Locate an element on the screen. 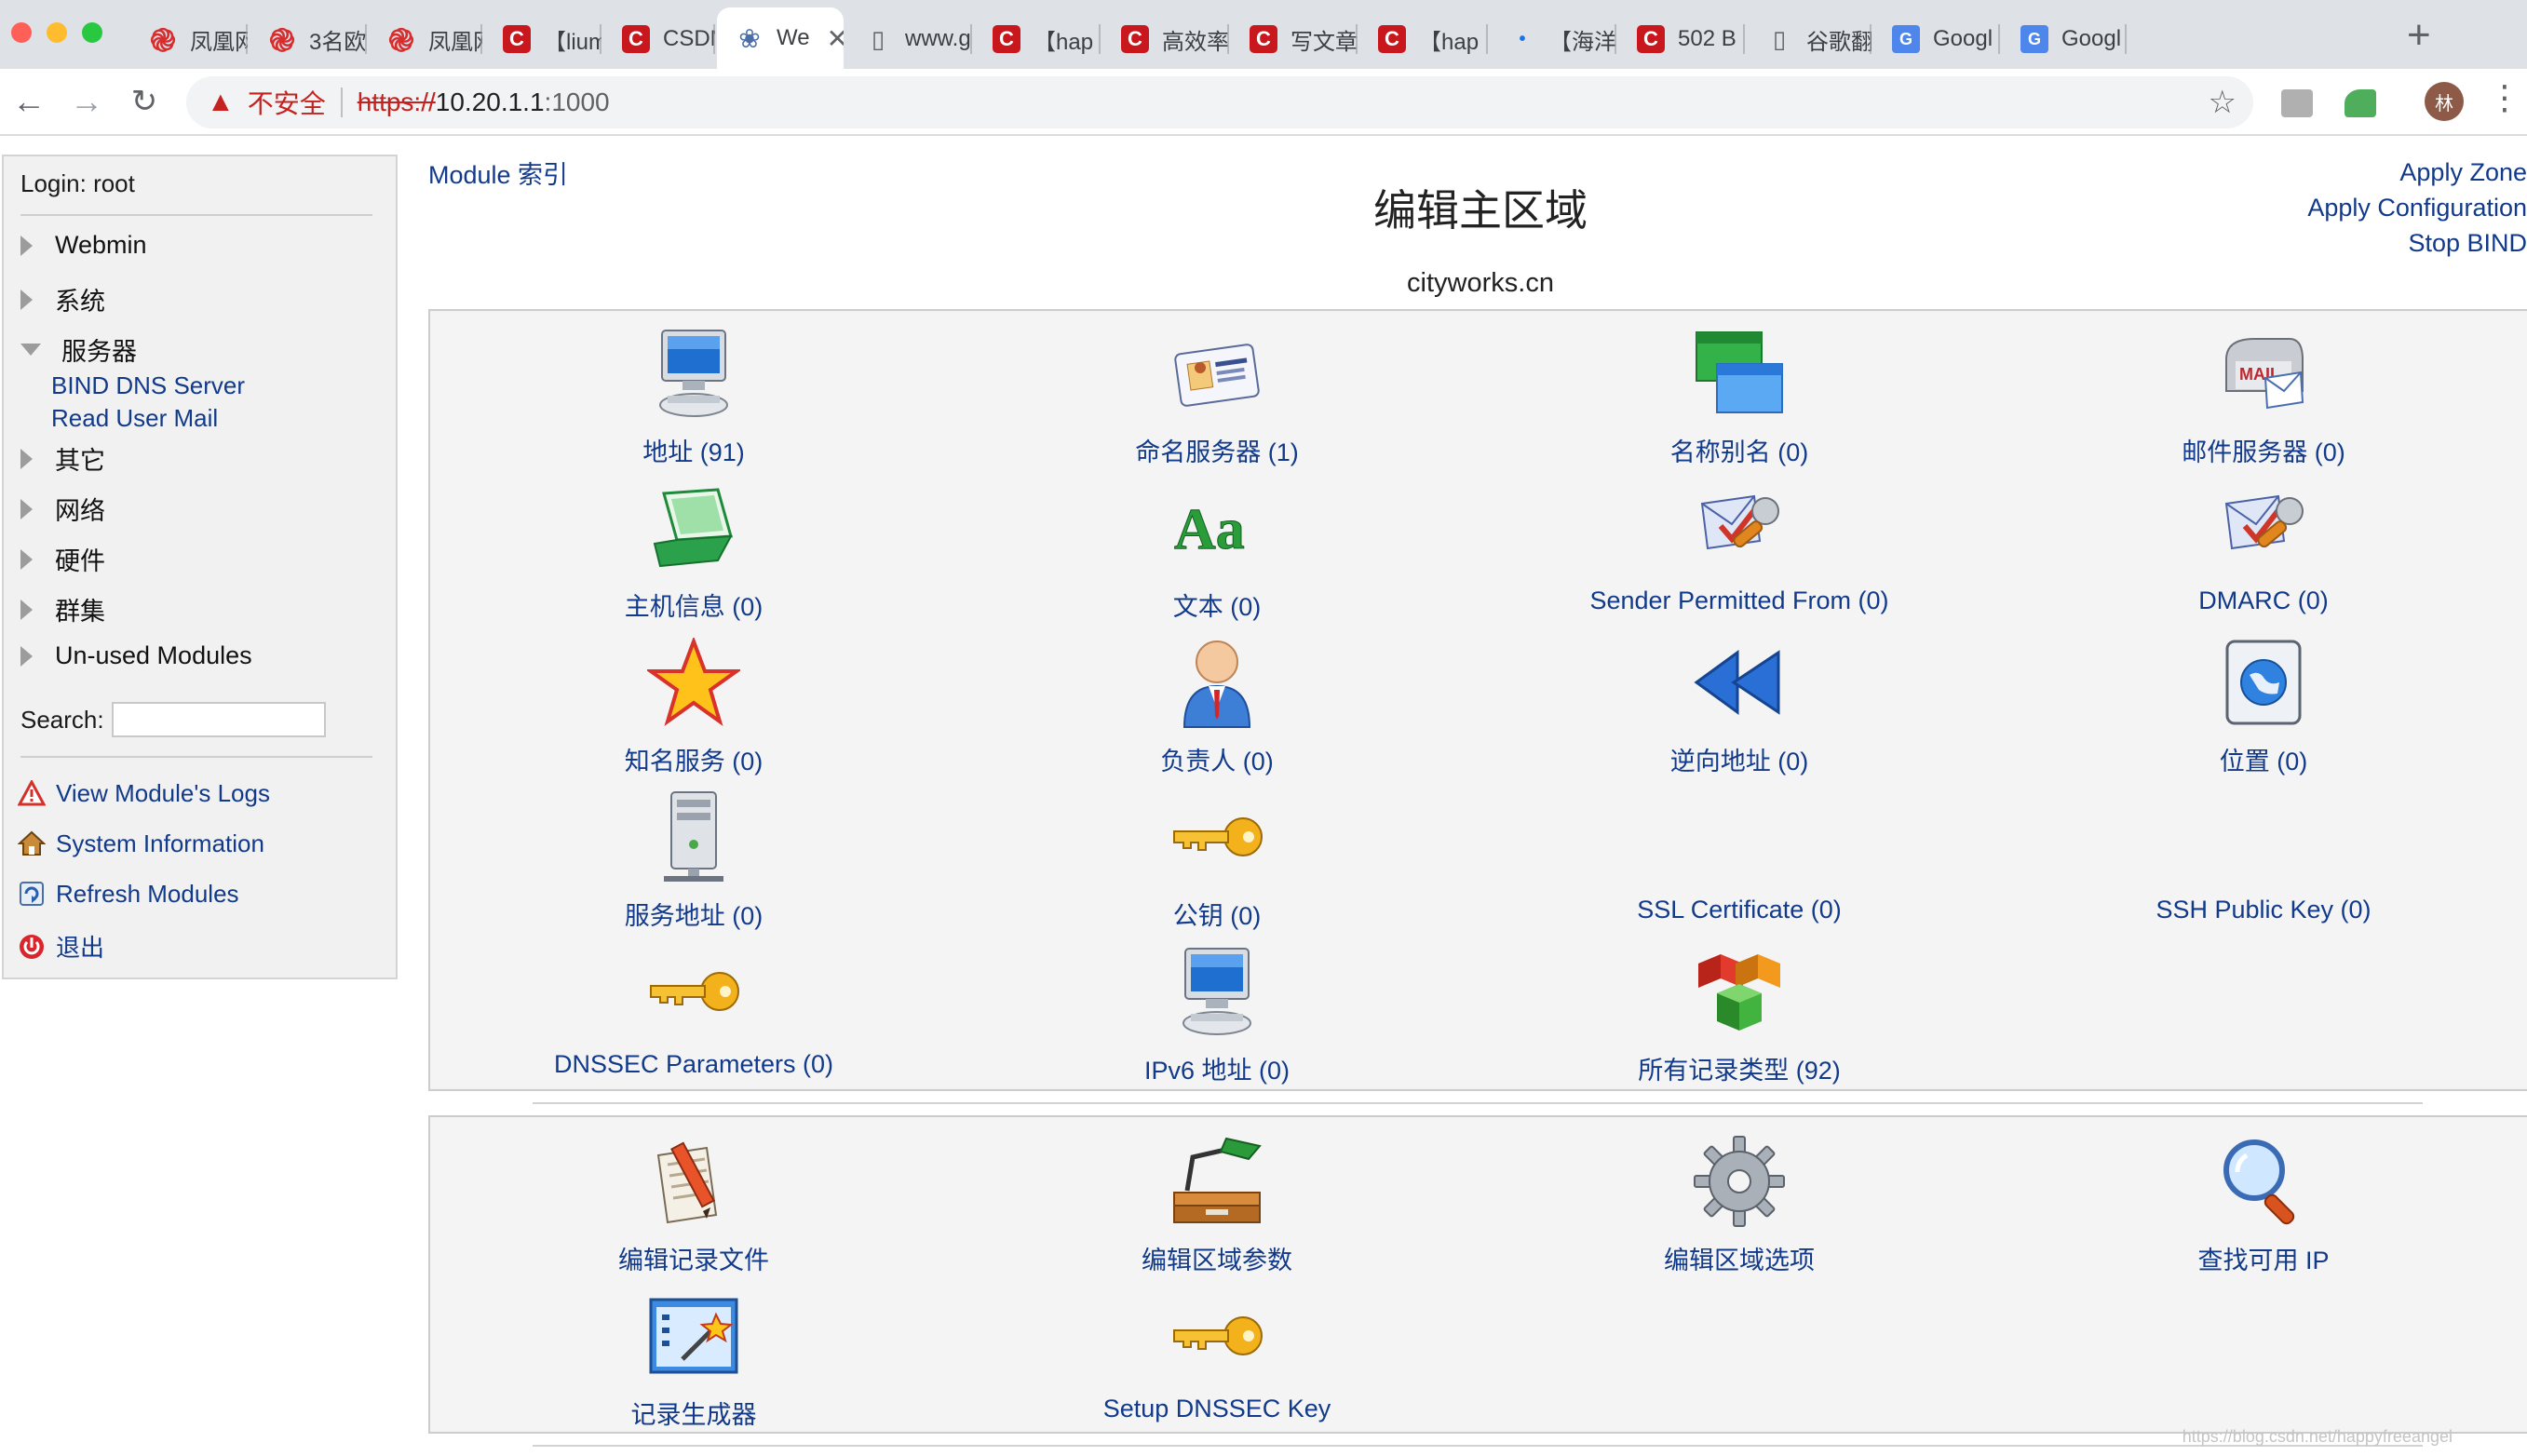 The width and height of the screenshot is (2527, 1456). sidebar-action-3: Refresh Modules is located at coordinates (128, 894).